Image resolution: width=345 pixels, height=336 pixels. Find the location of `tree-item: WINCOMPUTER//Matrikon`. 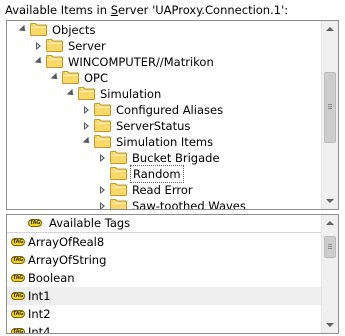

tree-item: WINCOMPUTER//Matrikon is located at coordinates (164, 62).